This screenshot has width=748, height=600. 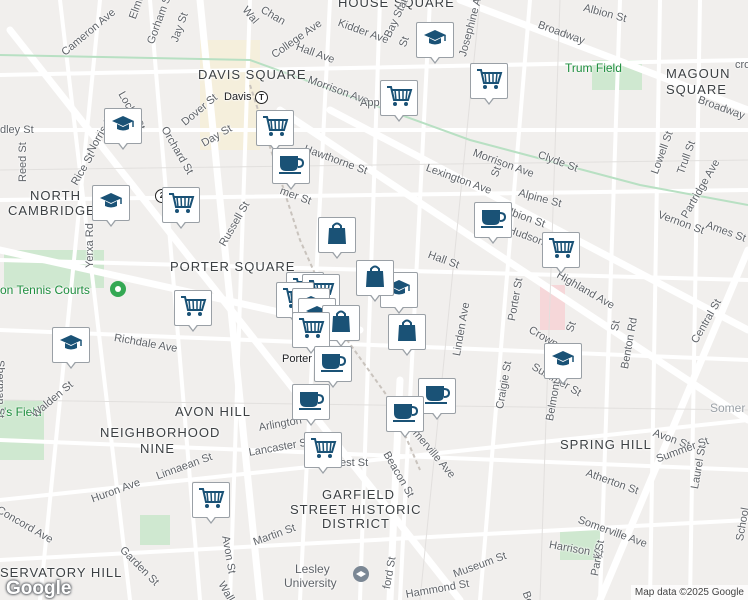 I want to click on magoun-square-label-1: MAGOUN, so click(x=698, y=73).